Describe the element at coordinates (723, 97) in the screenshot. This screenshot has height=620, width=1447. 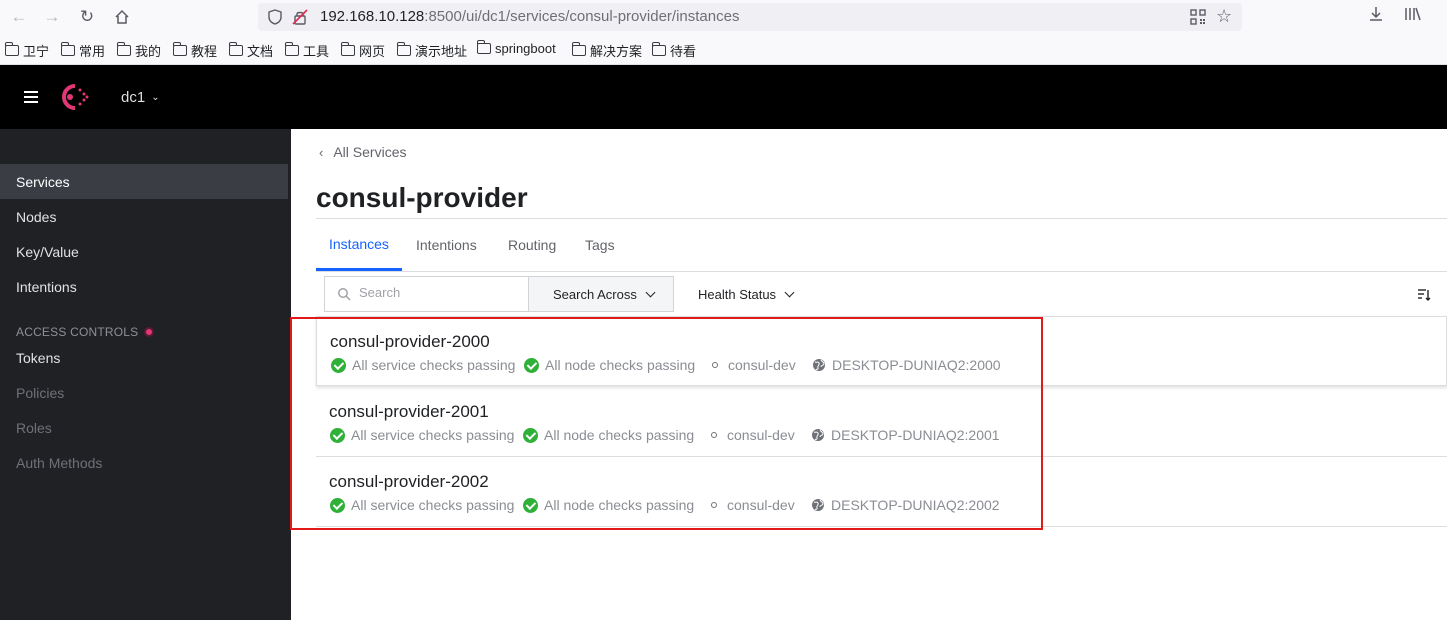
I see `app-header: dc1 ⌄` at that location.